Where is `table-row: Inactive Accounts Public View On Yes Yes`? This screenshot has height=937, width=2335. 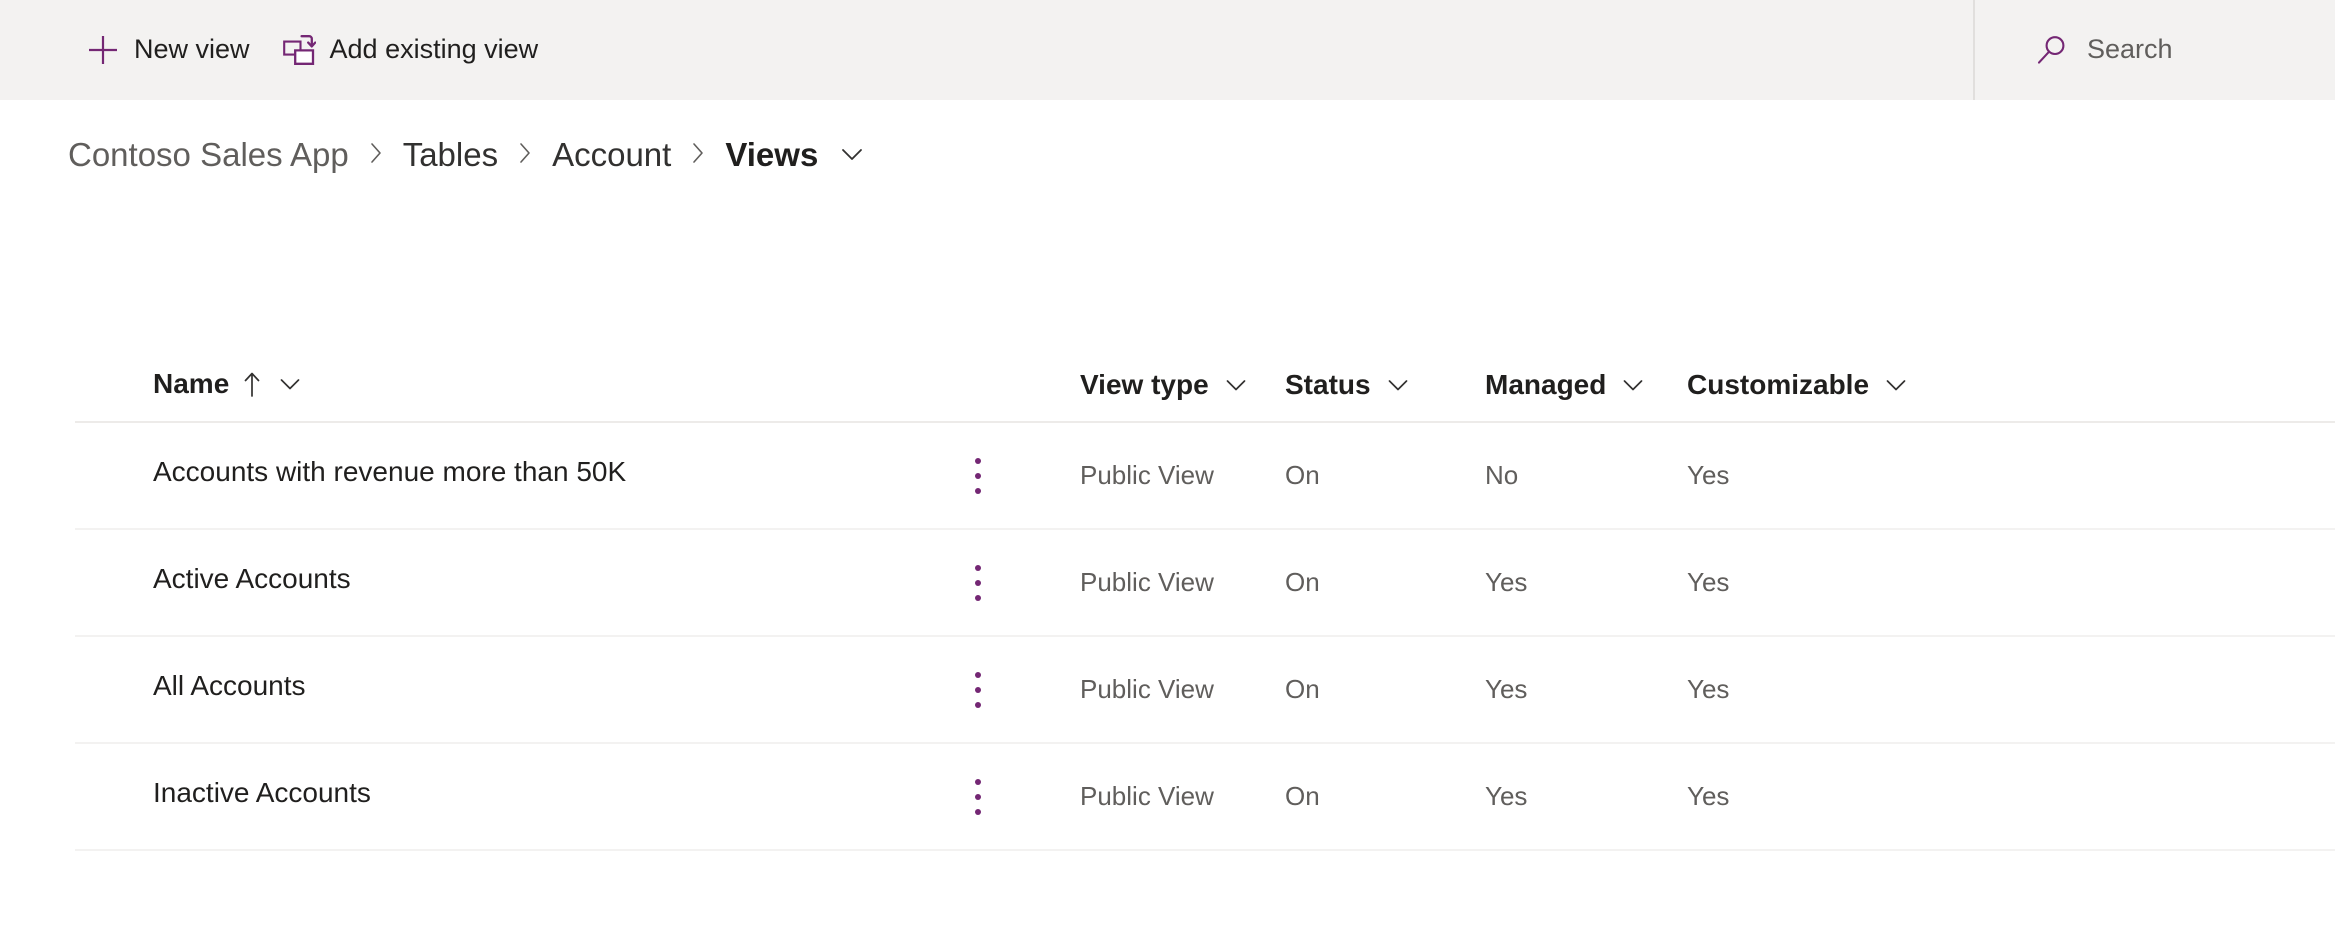
table-row: Inactive Accounts Public View On Yes Yes is located at coordinates (1205, 797).